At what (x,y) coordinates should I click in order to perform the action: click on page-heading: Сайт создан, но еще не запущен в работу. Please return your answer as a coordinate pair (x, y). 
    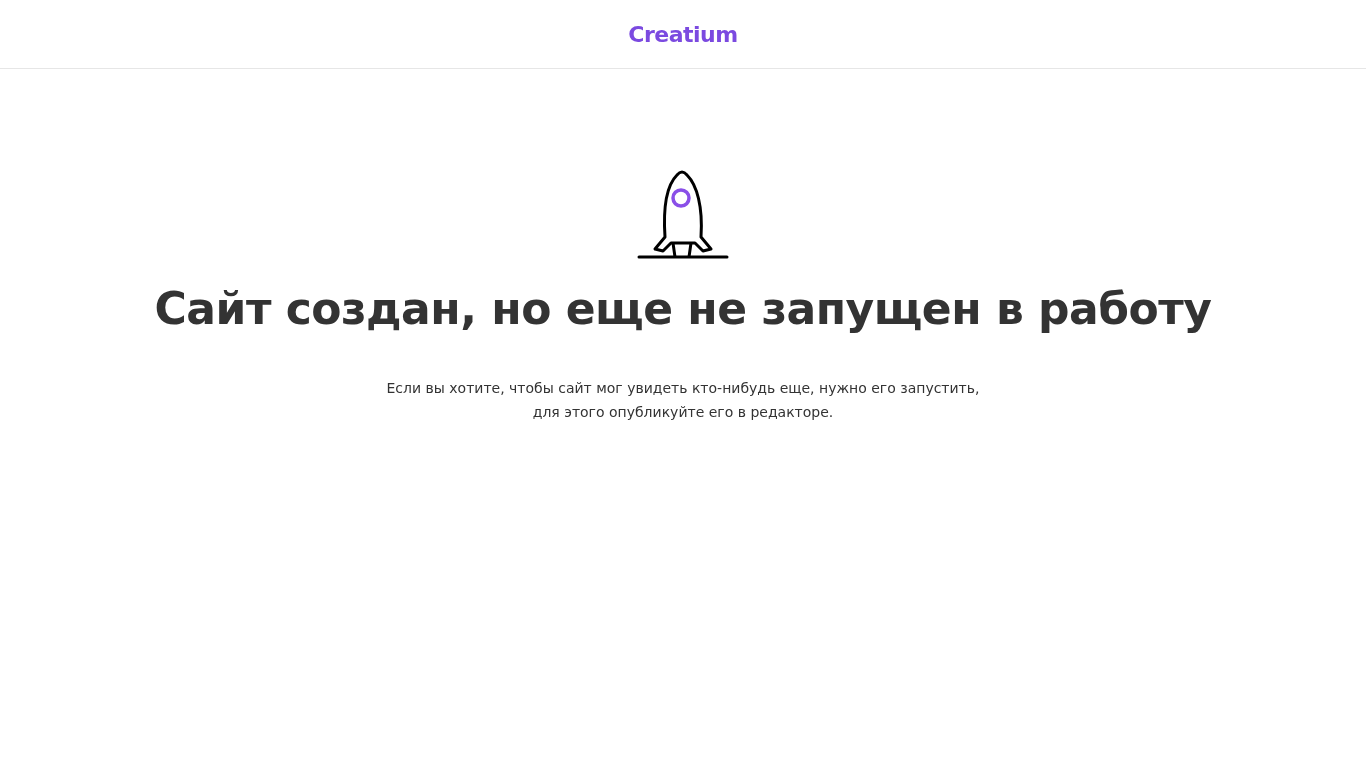
    Looking at the image, I should click on (683, 308).